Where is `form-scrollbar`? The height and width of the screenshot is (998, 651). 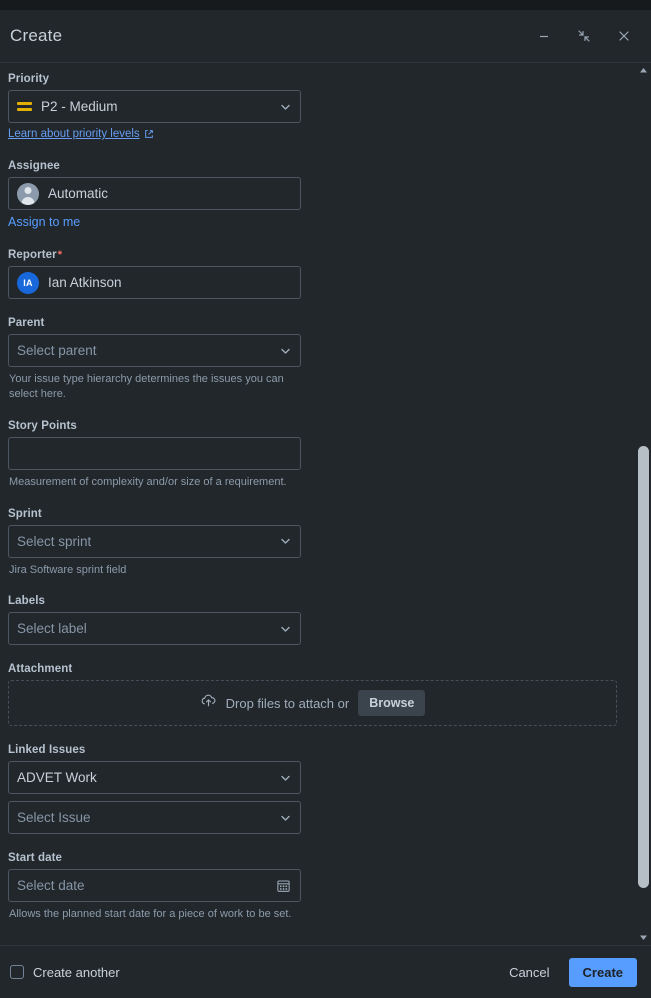 form-scrollbar is located at coordinates (643, 504).